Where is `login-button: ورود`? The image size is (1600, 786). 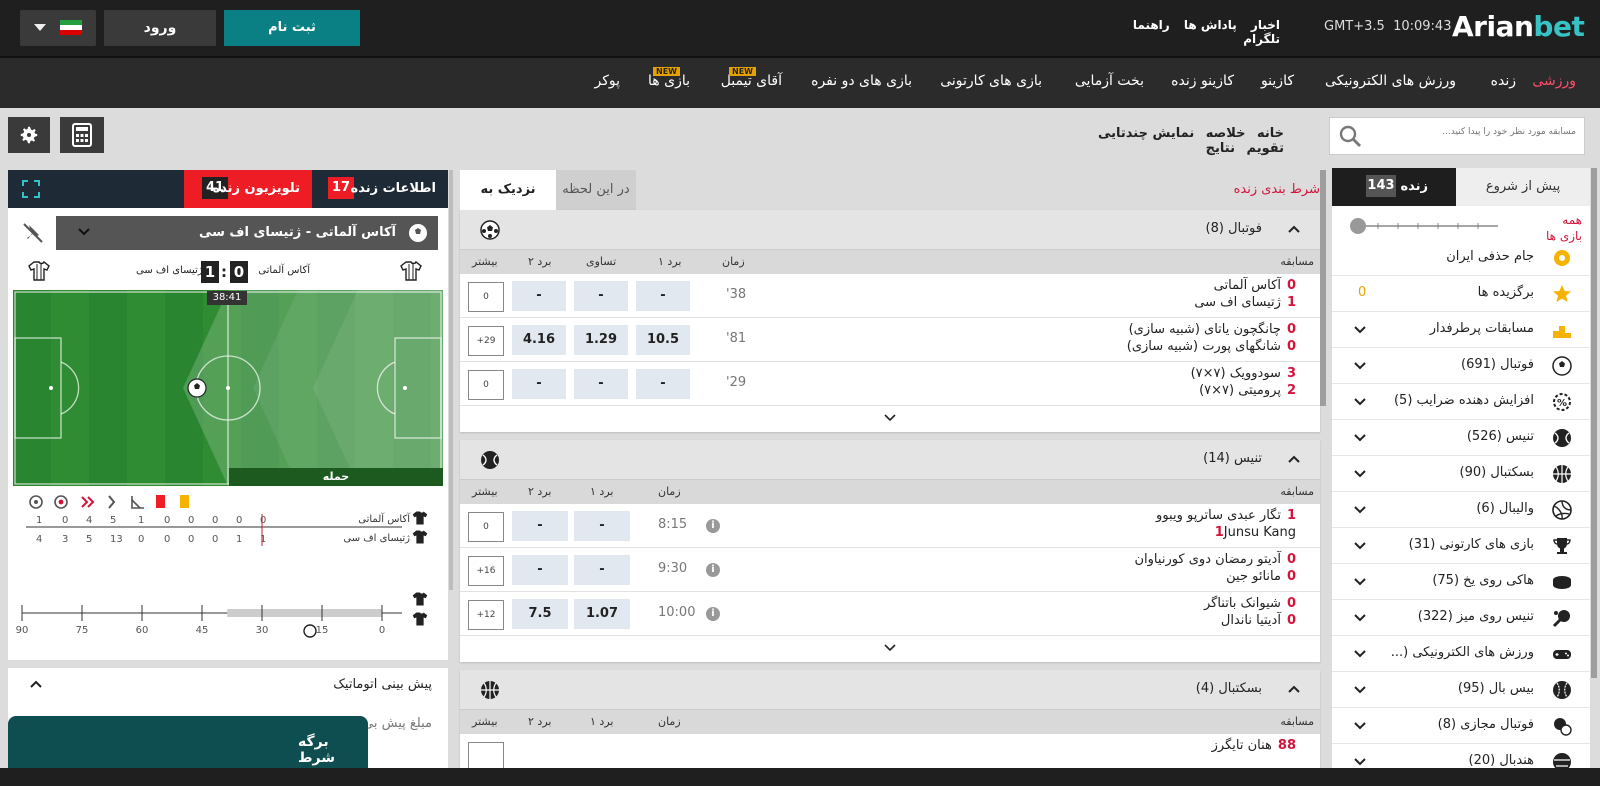 login-button: ورود is located at coordinates (160, 28).